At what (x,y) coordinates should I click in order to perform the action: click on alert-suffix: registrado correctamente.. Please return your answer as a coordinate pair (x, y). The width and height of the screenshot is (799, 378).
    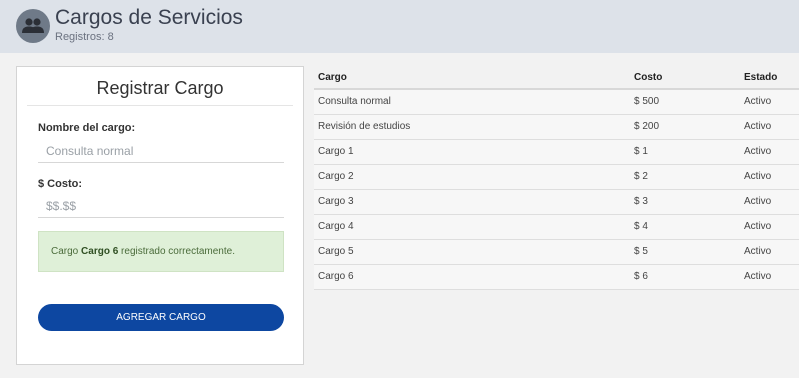
    Looking at the image, I should click on (178, 251).